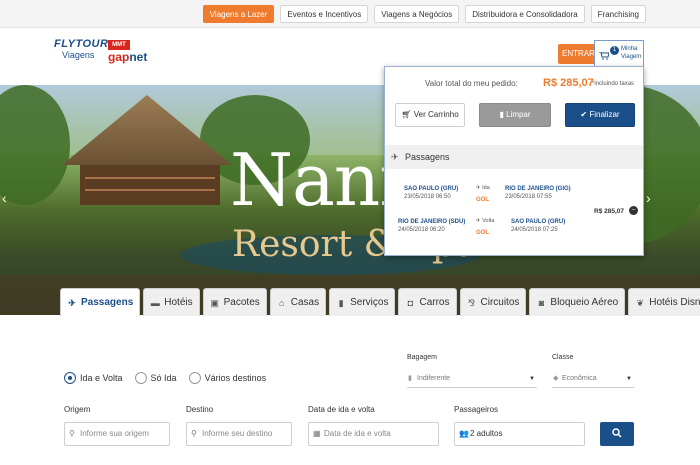  Describe the element at coordinates (579, 378) in the screenshot. I see `classe-value: Econômica` at that location.